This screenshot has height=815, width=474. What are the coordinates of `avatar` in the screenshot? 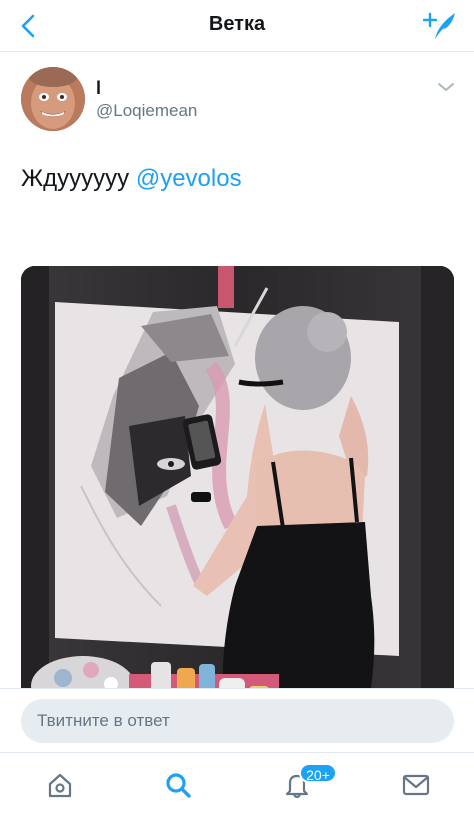 It's located at (53, 99).